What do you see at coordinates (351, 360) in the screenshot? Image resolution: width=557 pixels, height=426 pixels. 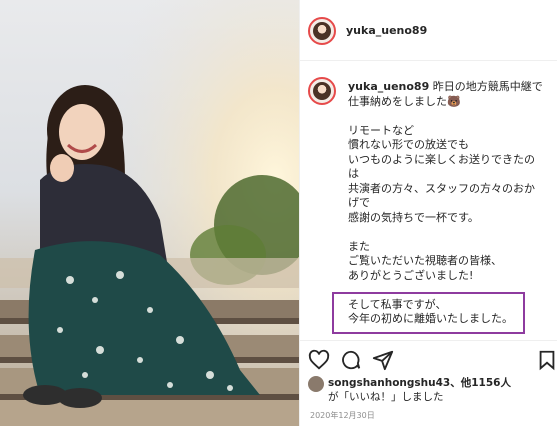 I see `comment-icon` at bounding box center [351, 360].